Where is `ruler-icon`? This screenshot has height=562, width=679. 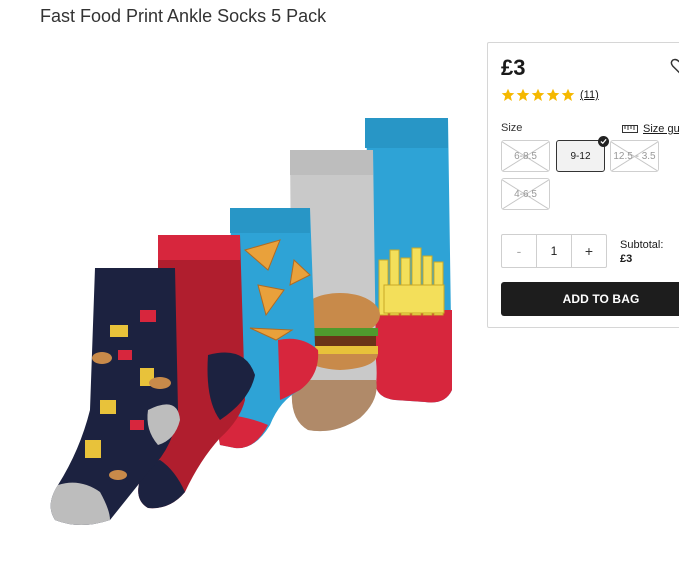 ruler-icon is located at coordinates (630, 129).